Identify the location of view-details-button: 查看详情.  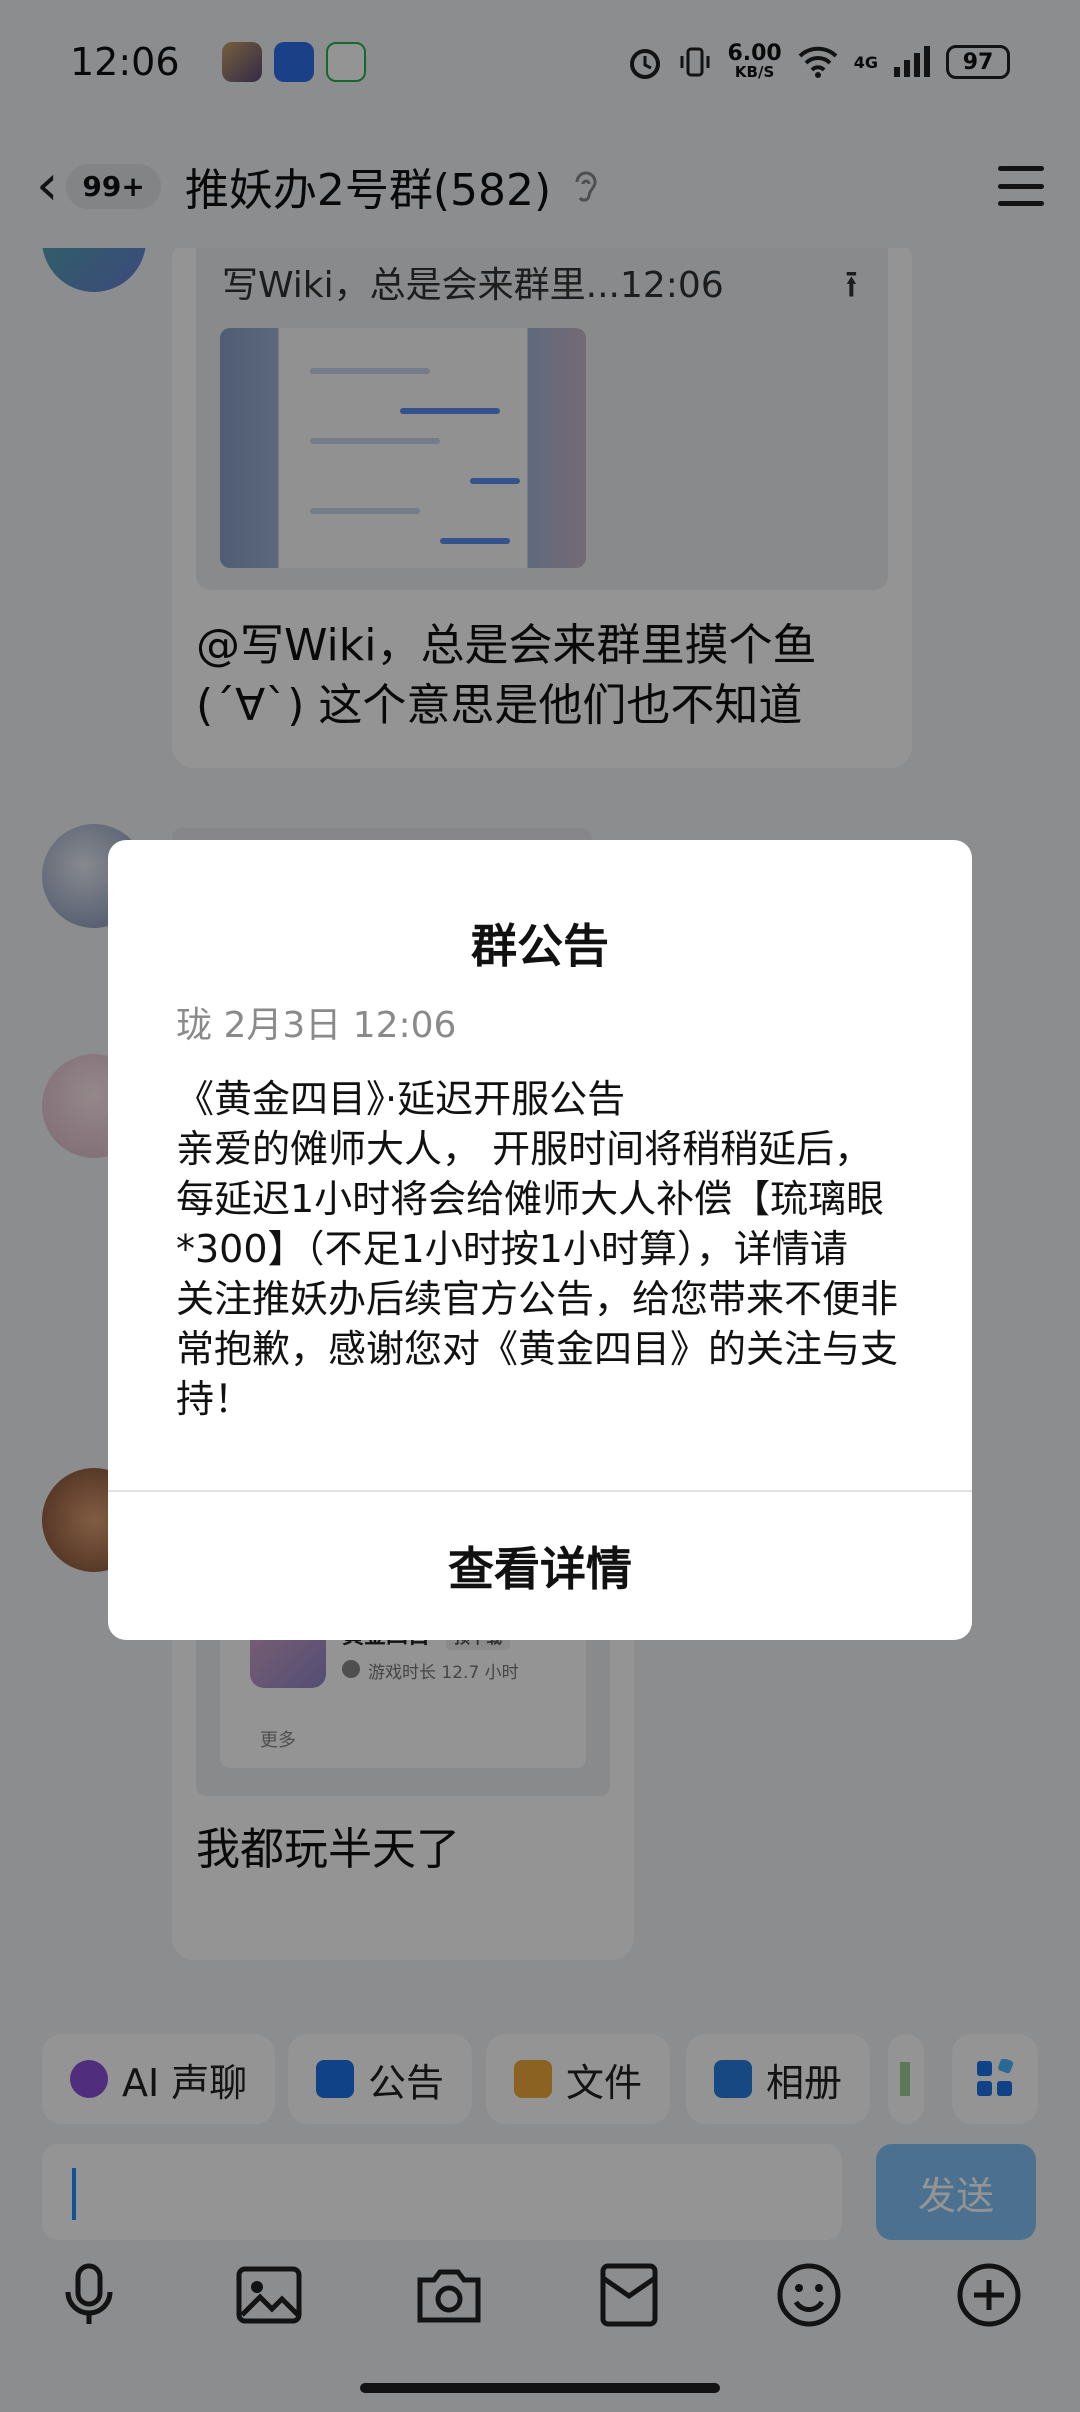
(540, 1566).